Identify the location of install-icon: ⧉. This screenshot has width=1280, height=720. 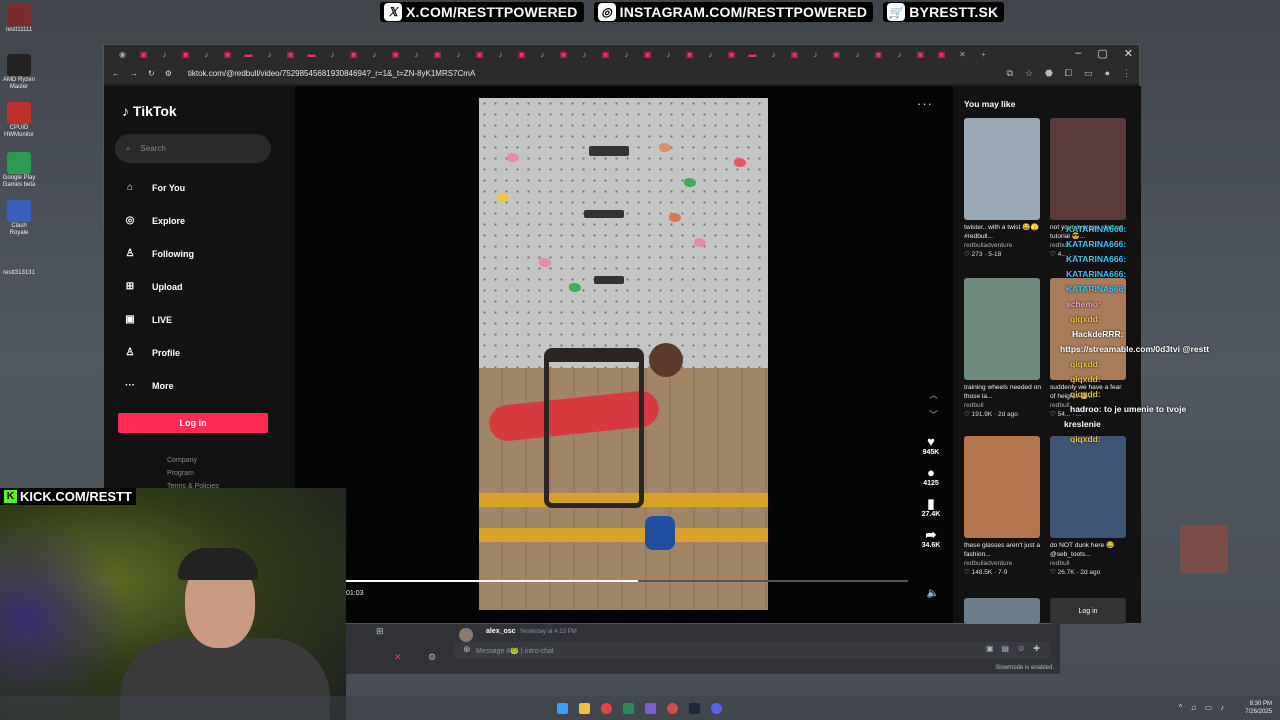
(1009, 73).